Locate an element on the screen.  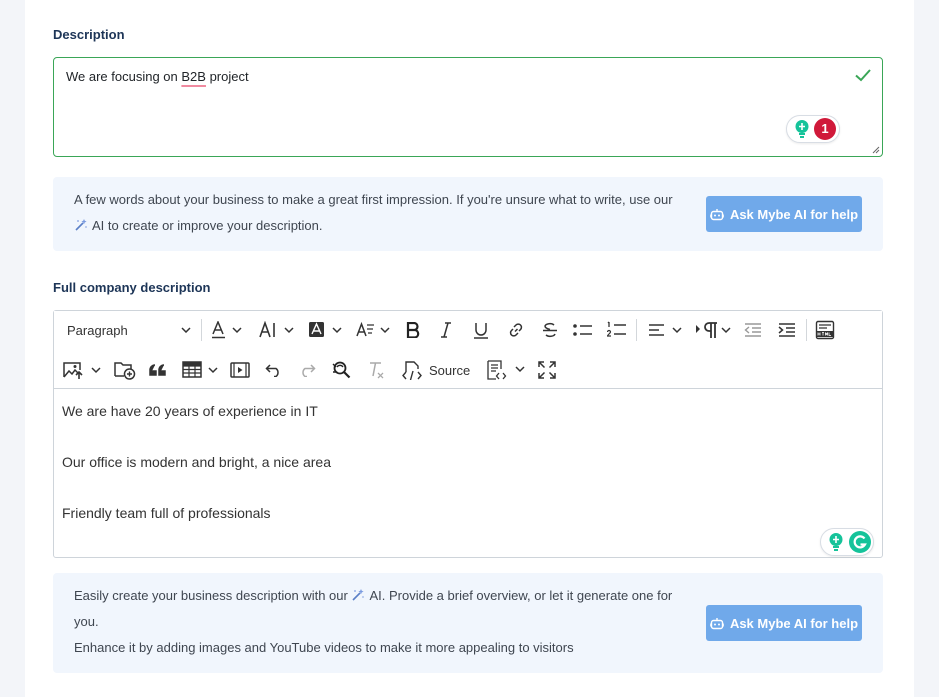
bulleted-list-icon is located at coordinates (582, 330).